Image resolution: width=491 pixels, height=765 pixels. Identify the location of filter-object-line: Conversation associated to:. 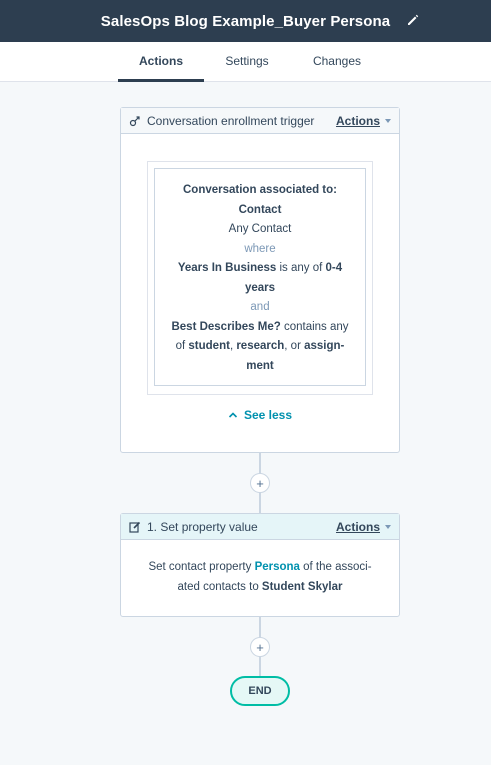
(259, 190).